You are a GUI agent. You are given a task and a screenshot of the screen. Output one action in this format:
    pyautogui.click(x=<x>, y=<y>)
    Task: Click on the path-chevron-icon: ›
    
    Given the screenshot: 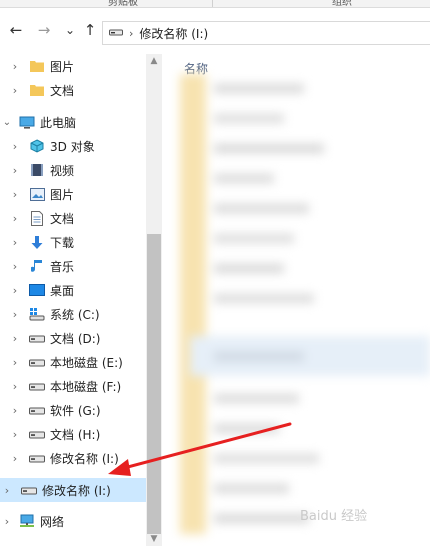 What is the action you would take?
    pyautogui.click(x=131, y=33)
    